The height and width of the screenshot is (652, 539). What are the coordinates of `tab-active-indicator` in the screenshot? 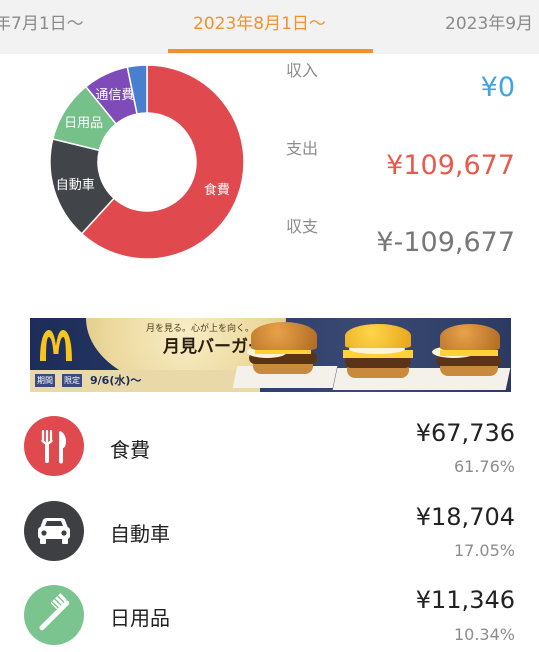 It's located at (270, 51).